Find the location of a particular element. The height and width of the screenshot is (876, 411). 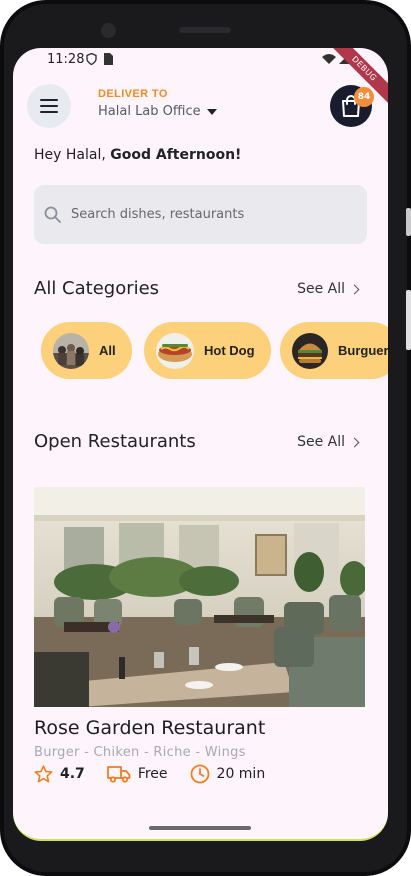

status-time: 11:28 is located at coordinates (66, 59).